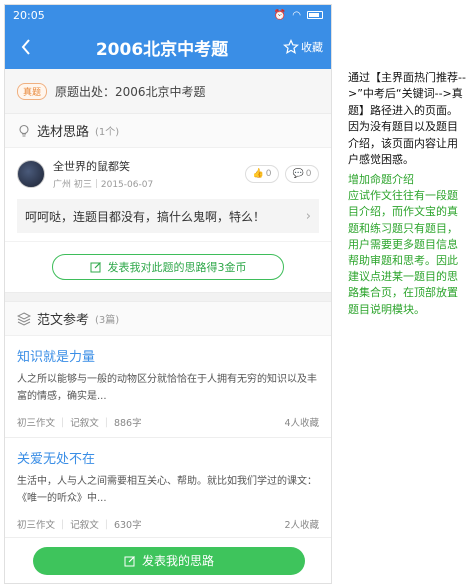  What do you see at coordinates (168, 15) in the screenshot?
I see `status-bar: 20:05 ⏰ ◠` at bounding box center [168, 15].